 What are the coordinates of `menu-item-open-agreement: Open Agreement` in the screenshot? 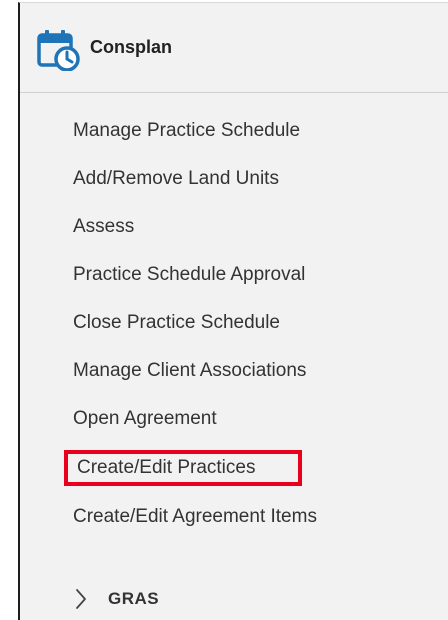 It's located at (145, 419).